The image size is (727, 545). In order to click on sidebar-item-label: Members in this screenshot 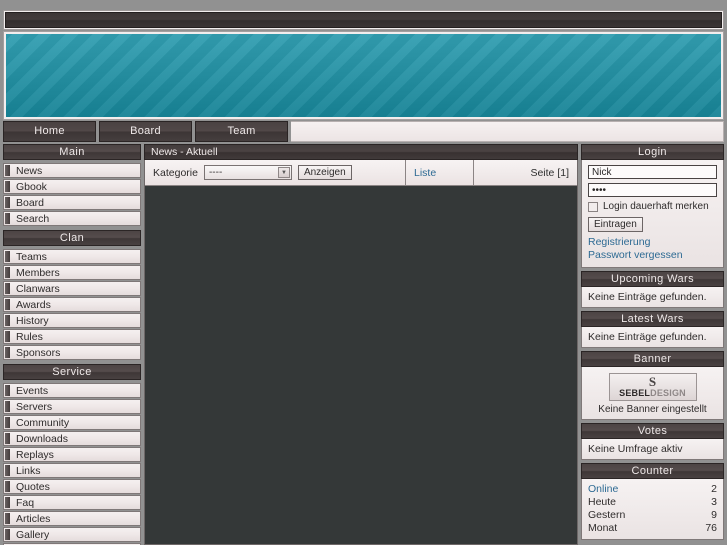, I will do `click(38, 272)`.